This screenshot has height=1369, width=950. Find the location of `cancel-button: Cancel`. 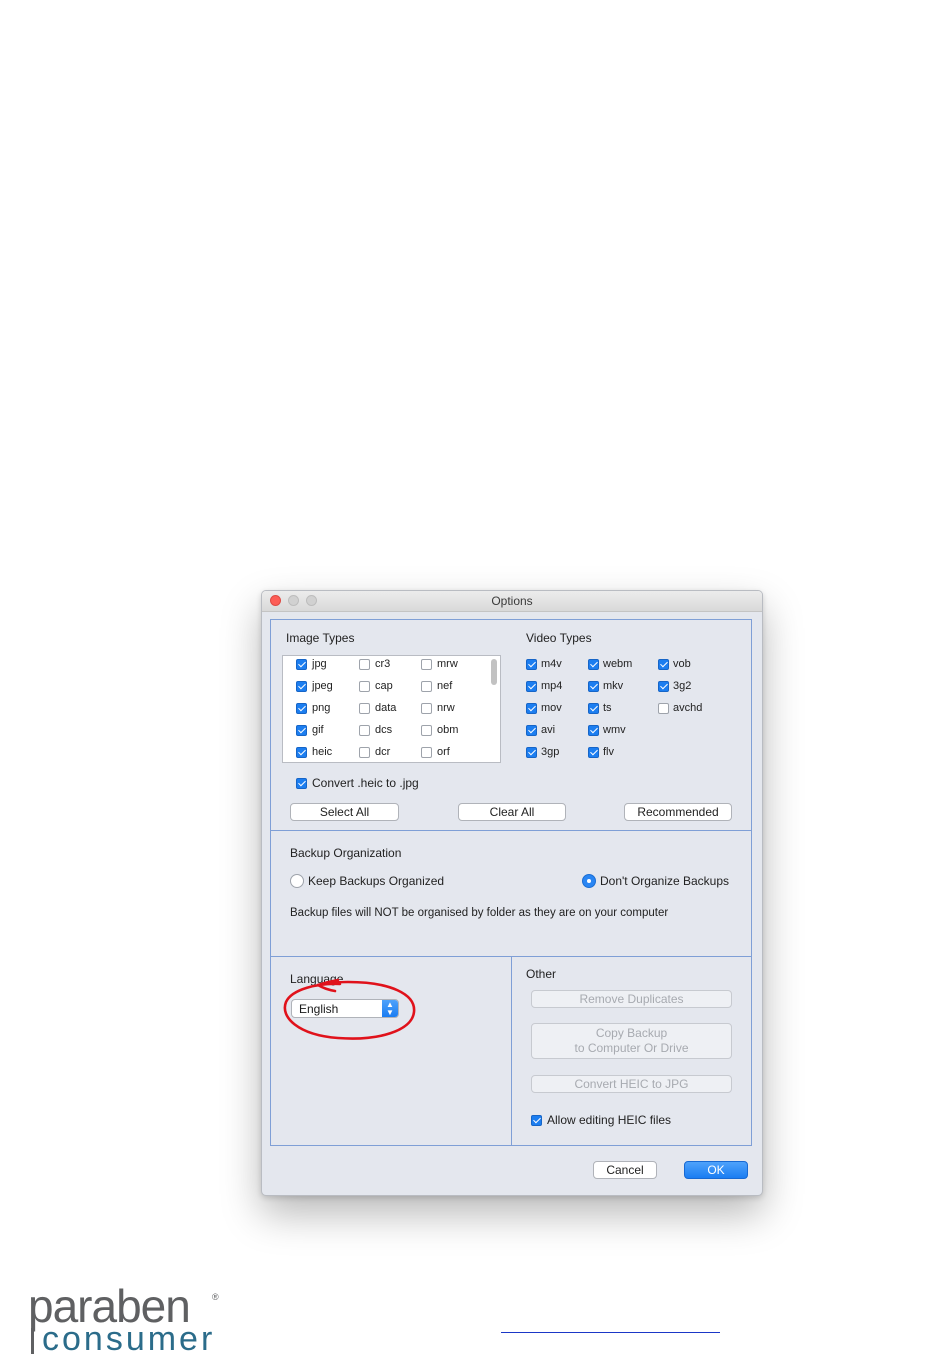

cancel-button: Cancel is located at coordinates (625, 1170).